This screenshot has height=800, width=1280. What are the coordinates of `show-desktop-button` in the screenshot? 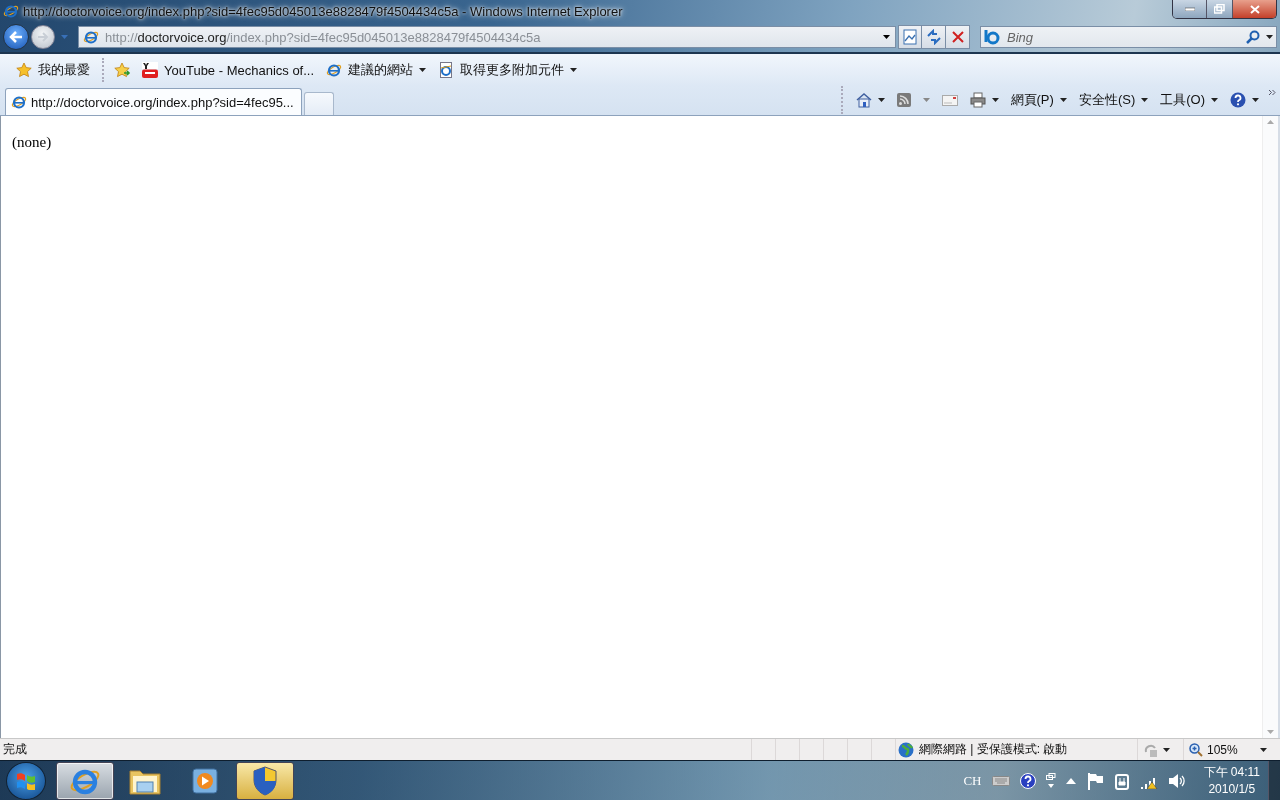 It's located at (1274, 780).